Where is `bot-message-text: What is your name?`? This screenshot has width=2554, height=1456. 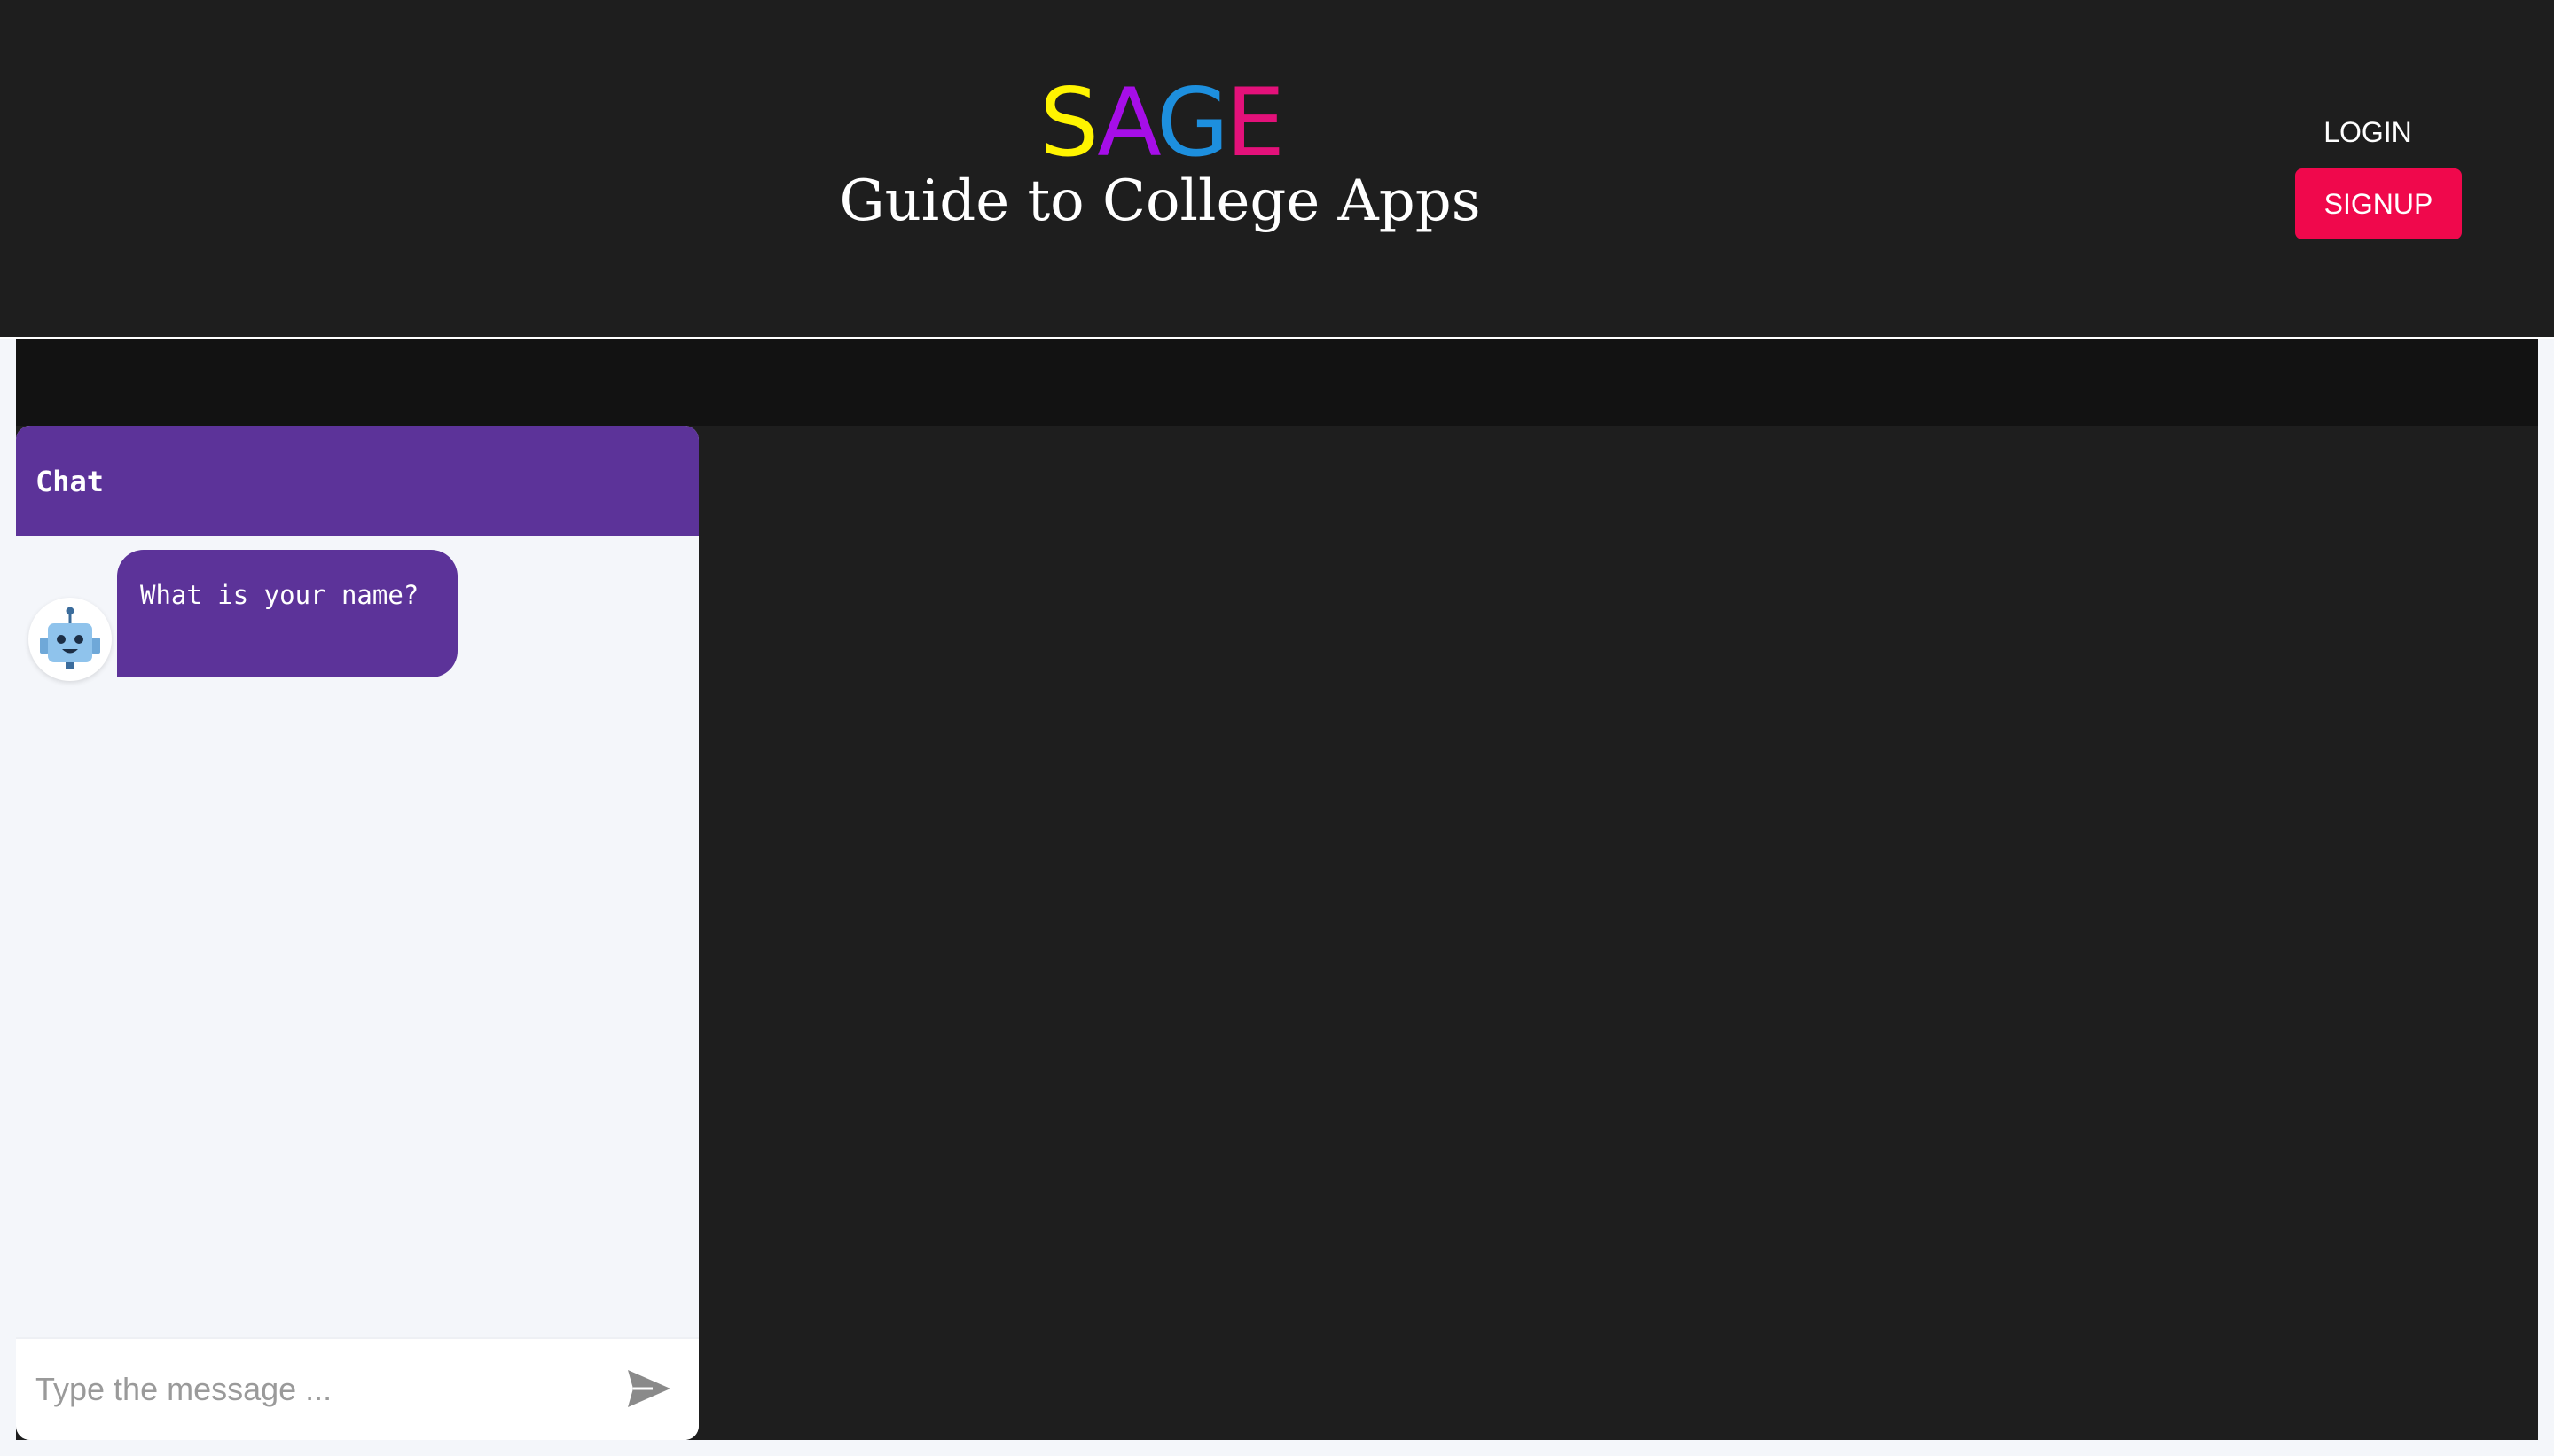 bot-message-text: What is your name? is located at coordinates (279, 595).